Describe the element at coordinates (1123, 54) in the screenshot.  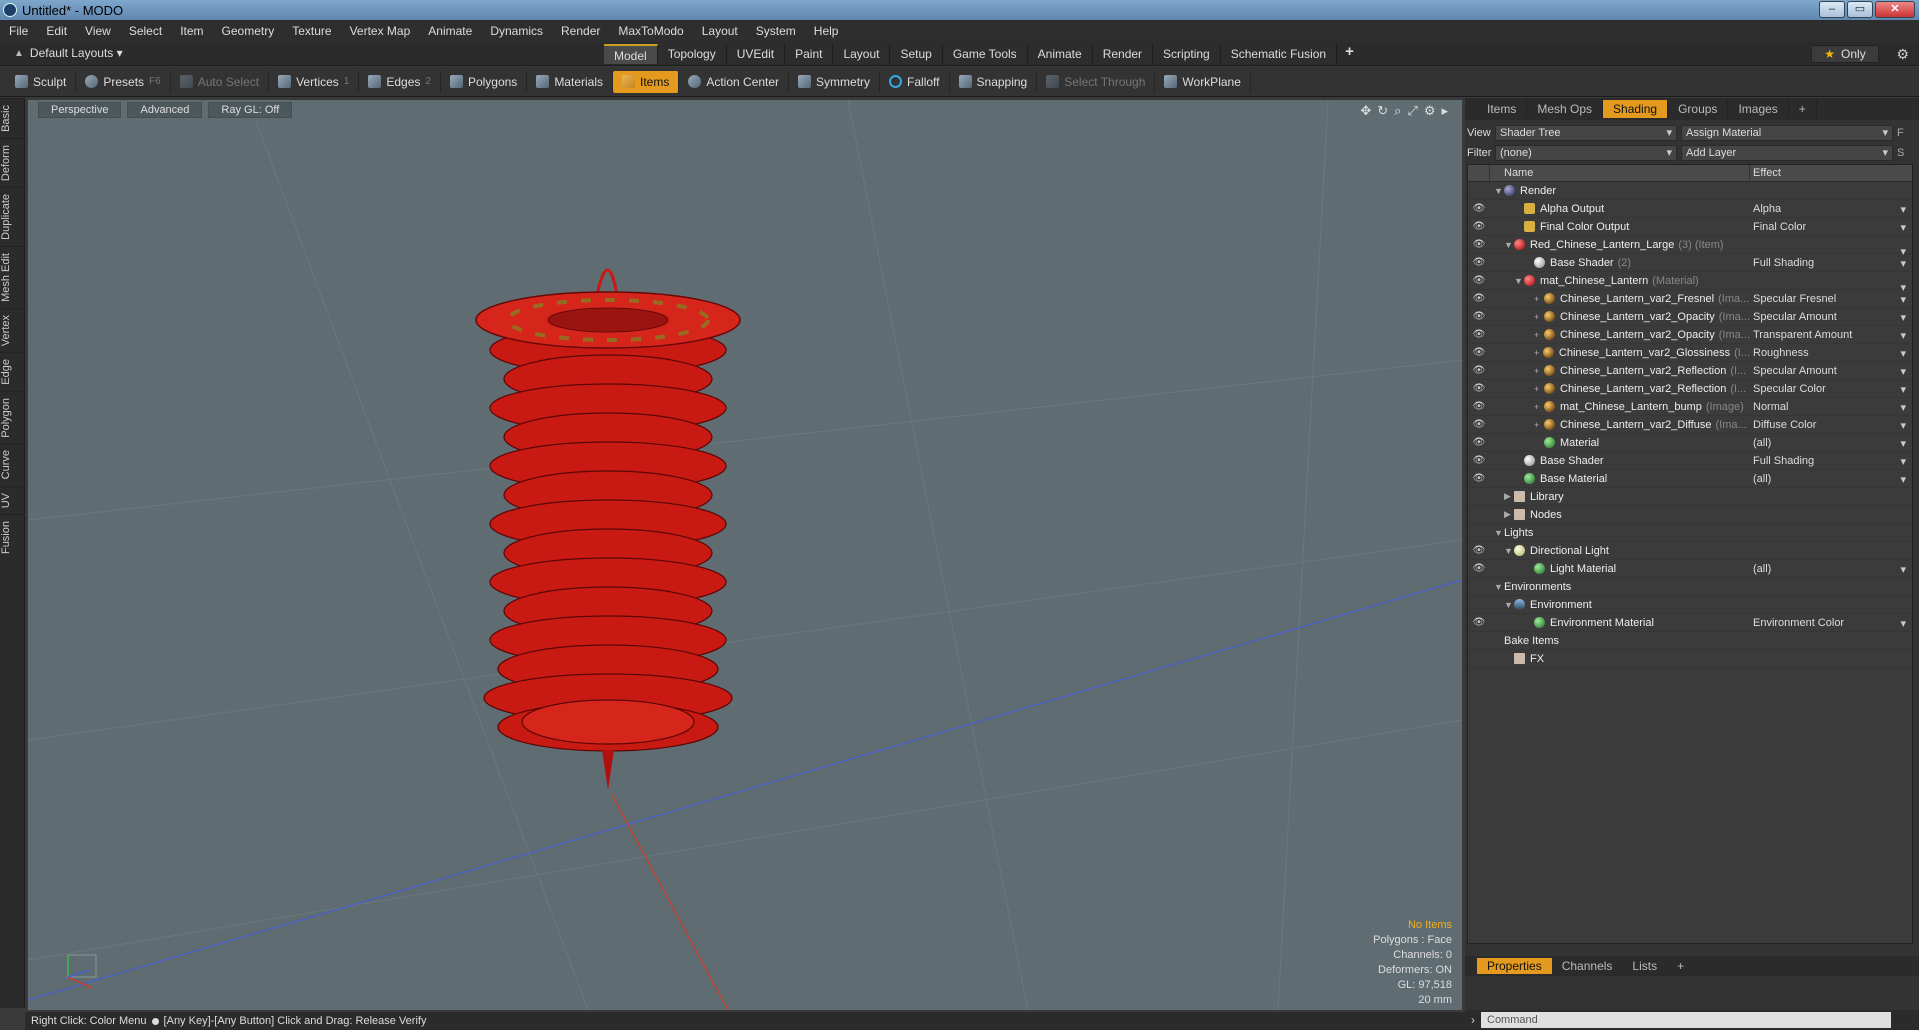
I see `tab-render: Render` at that location.